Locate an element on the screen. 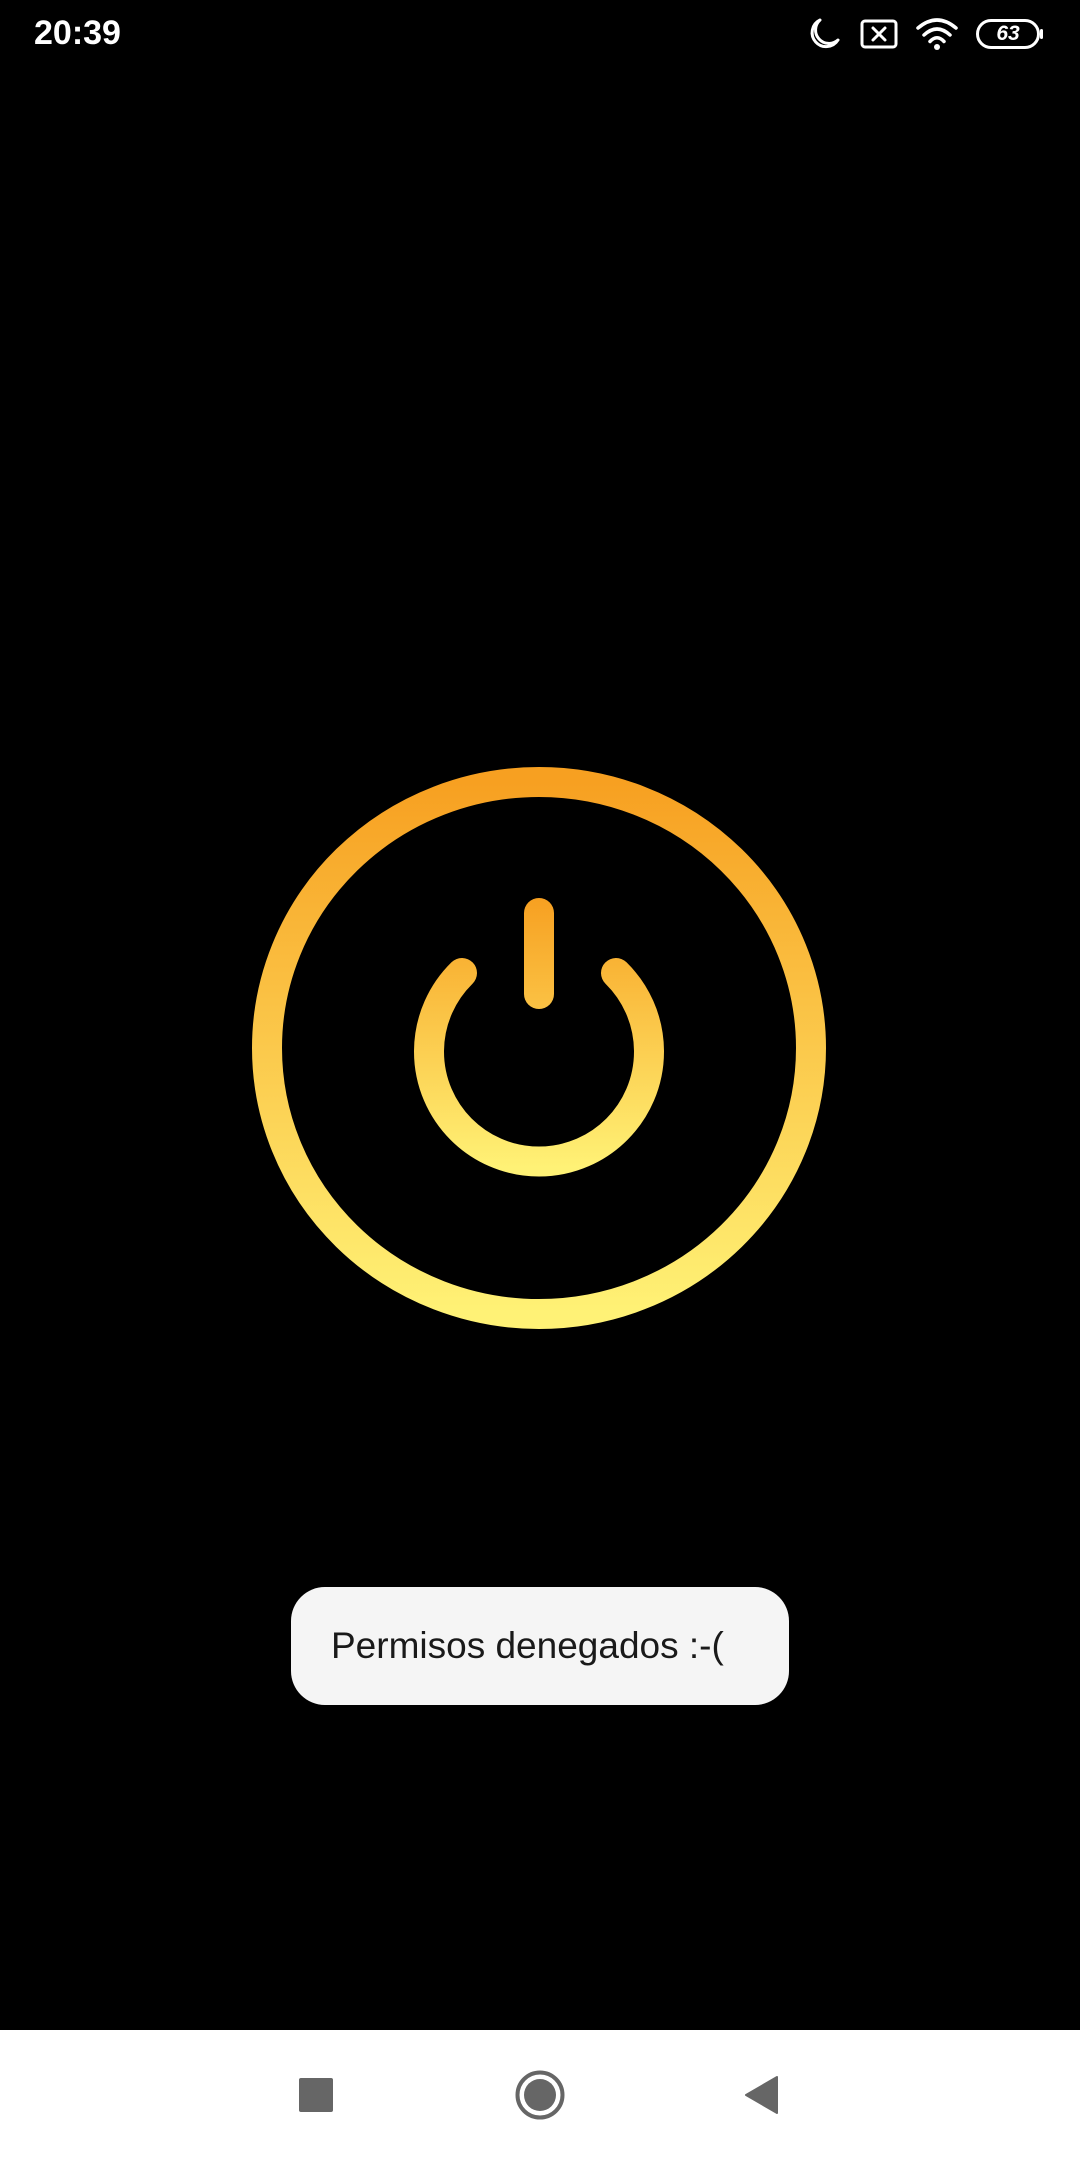 This screenshot has width=1080, height=2160. home-icon is located at coordinates (540, 2095).